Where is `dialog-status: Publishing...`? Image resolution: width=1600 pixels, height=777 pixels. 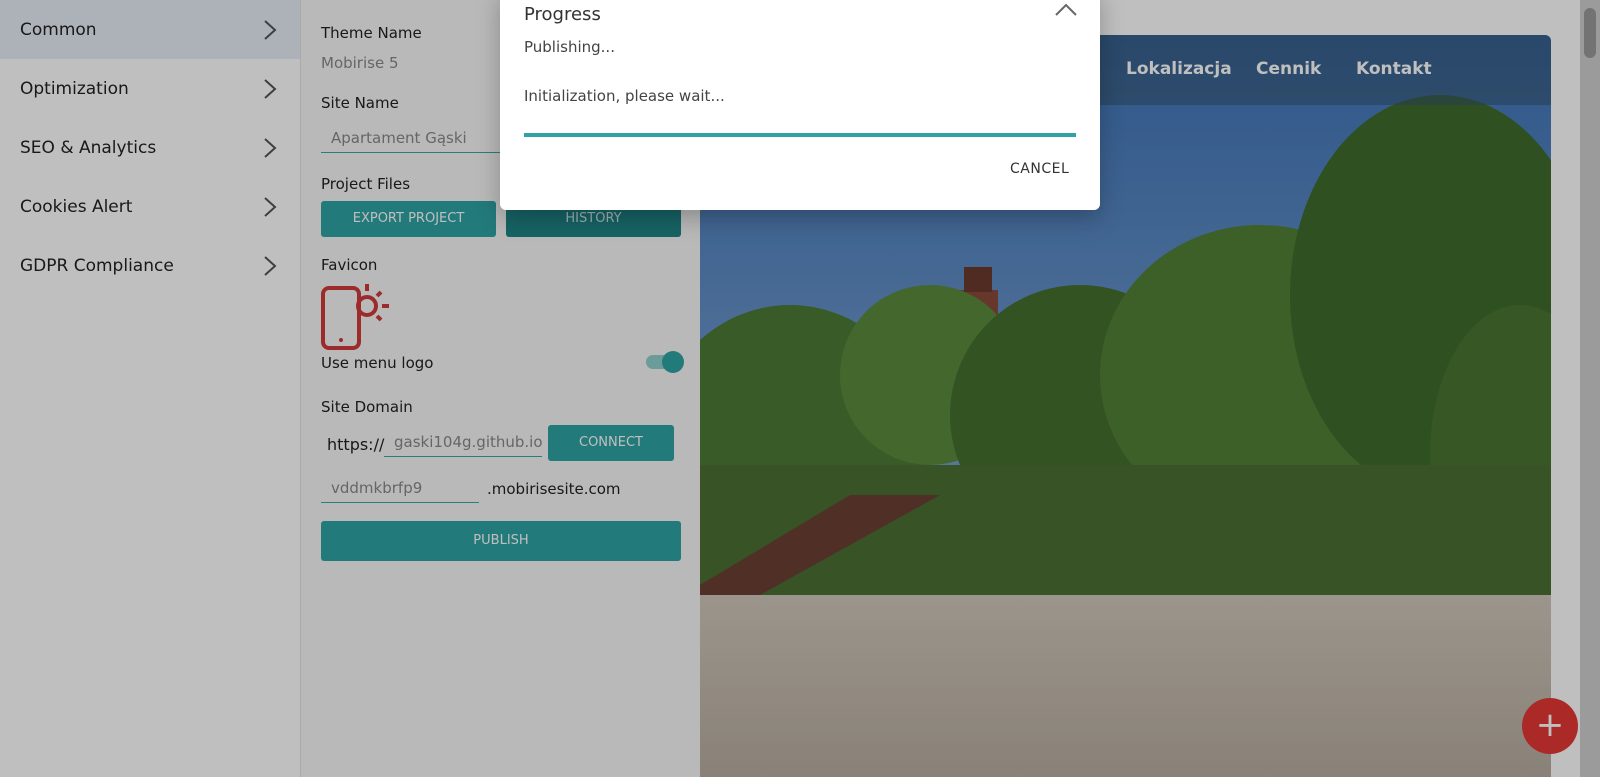
dialog-status: Publishing... is located at coordinates (569, 47).